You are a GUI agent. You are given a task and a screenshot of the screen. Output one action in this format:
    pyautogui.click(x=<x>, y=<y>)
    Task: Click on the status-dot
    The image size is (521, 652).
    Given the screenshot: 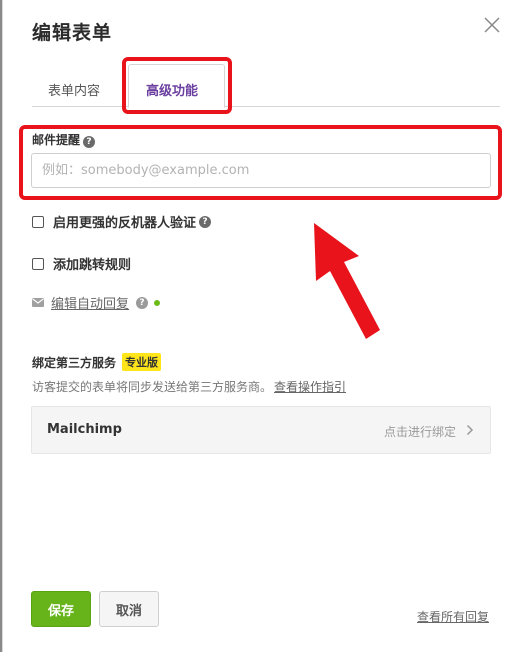 What is the action you would take?
    pyautogui.click(x=157, y=302)
    